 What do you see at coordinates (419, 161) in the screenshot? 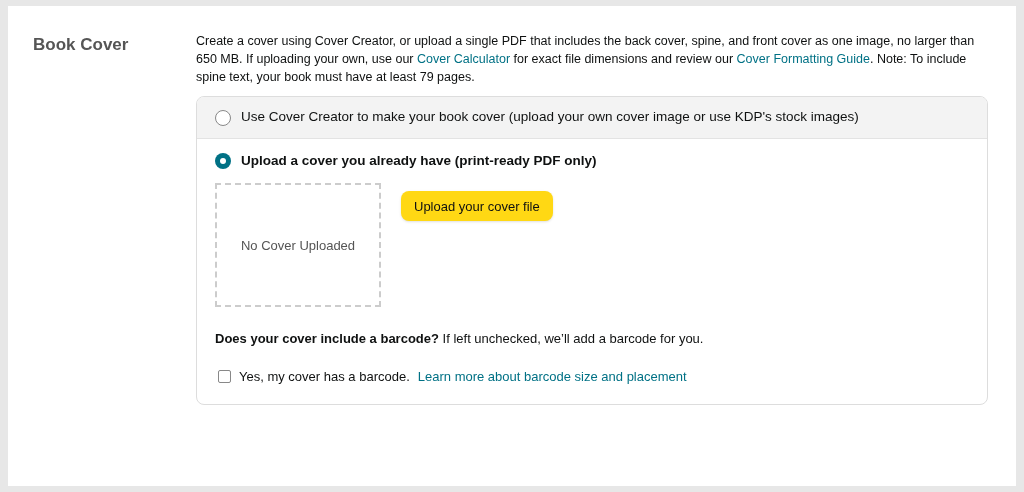
I see `radio-label: Upload a cover you already have (print-ready PDF only)` at bounding box center [419, 161].